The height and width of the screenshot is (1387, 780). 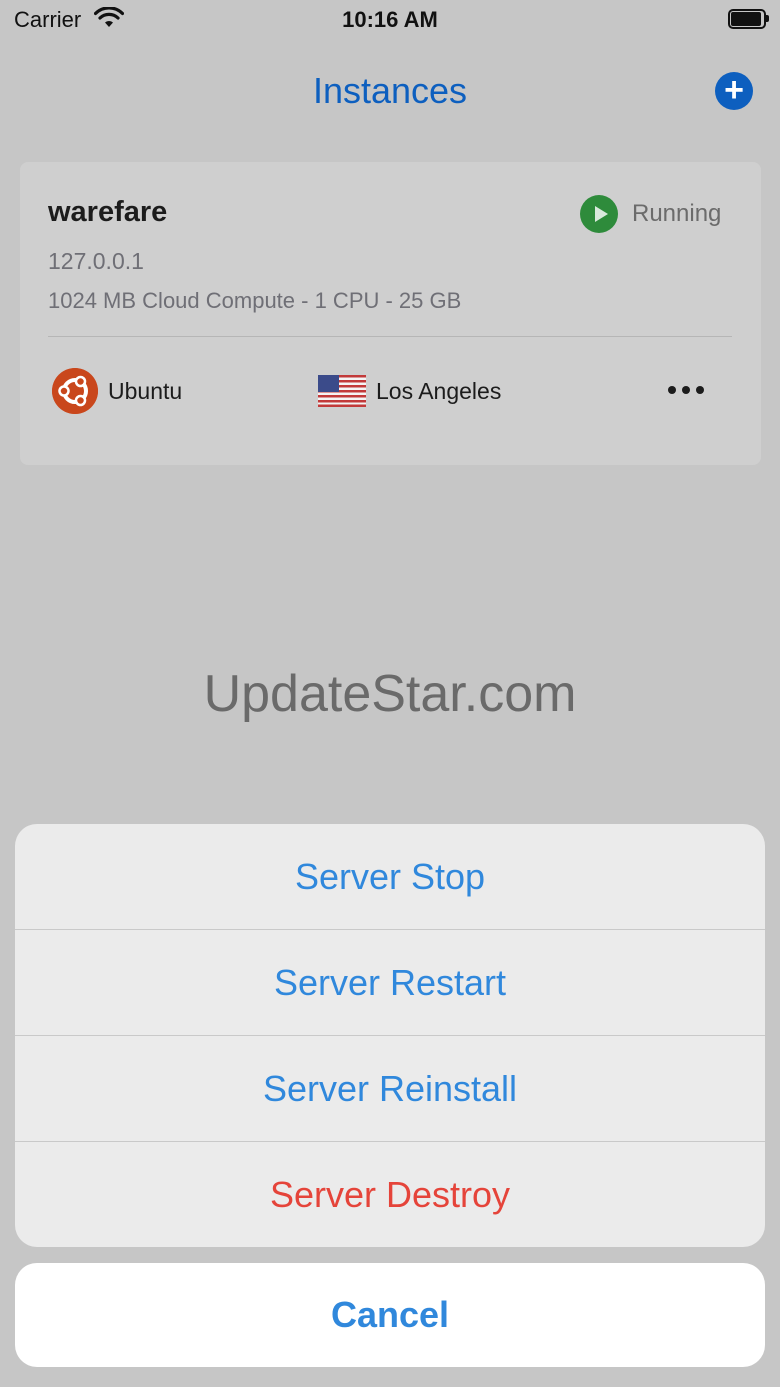 I want to click on status-bar: Carrier 10:16 AM, so click(x=390, y=20).